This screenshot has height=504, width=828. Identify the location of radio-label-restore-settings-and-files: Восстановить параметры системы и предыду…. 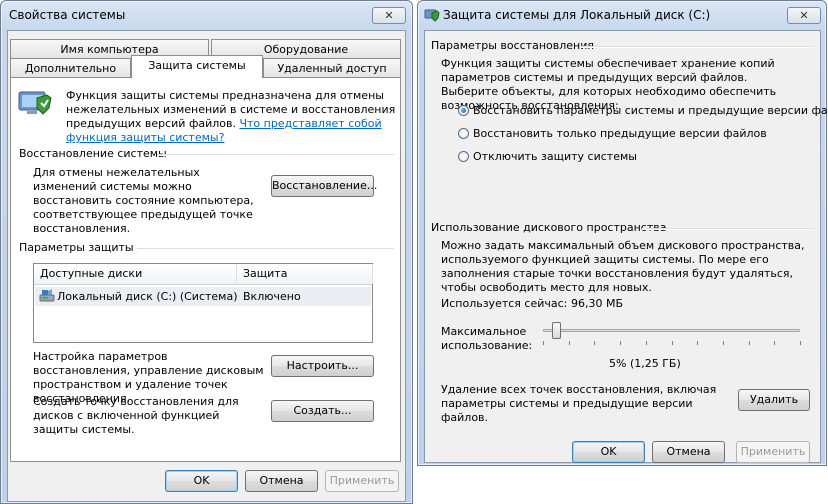
(650, 111).